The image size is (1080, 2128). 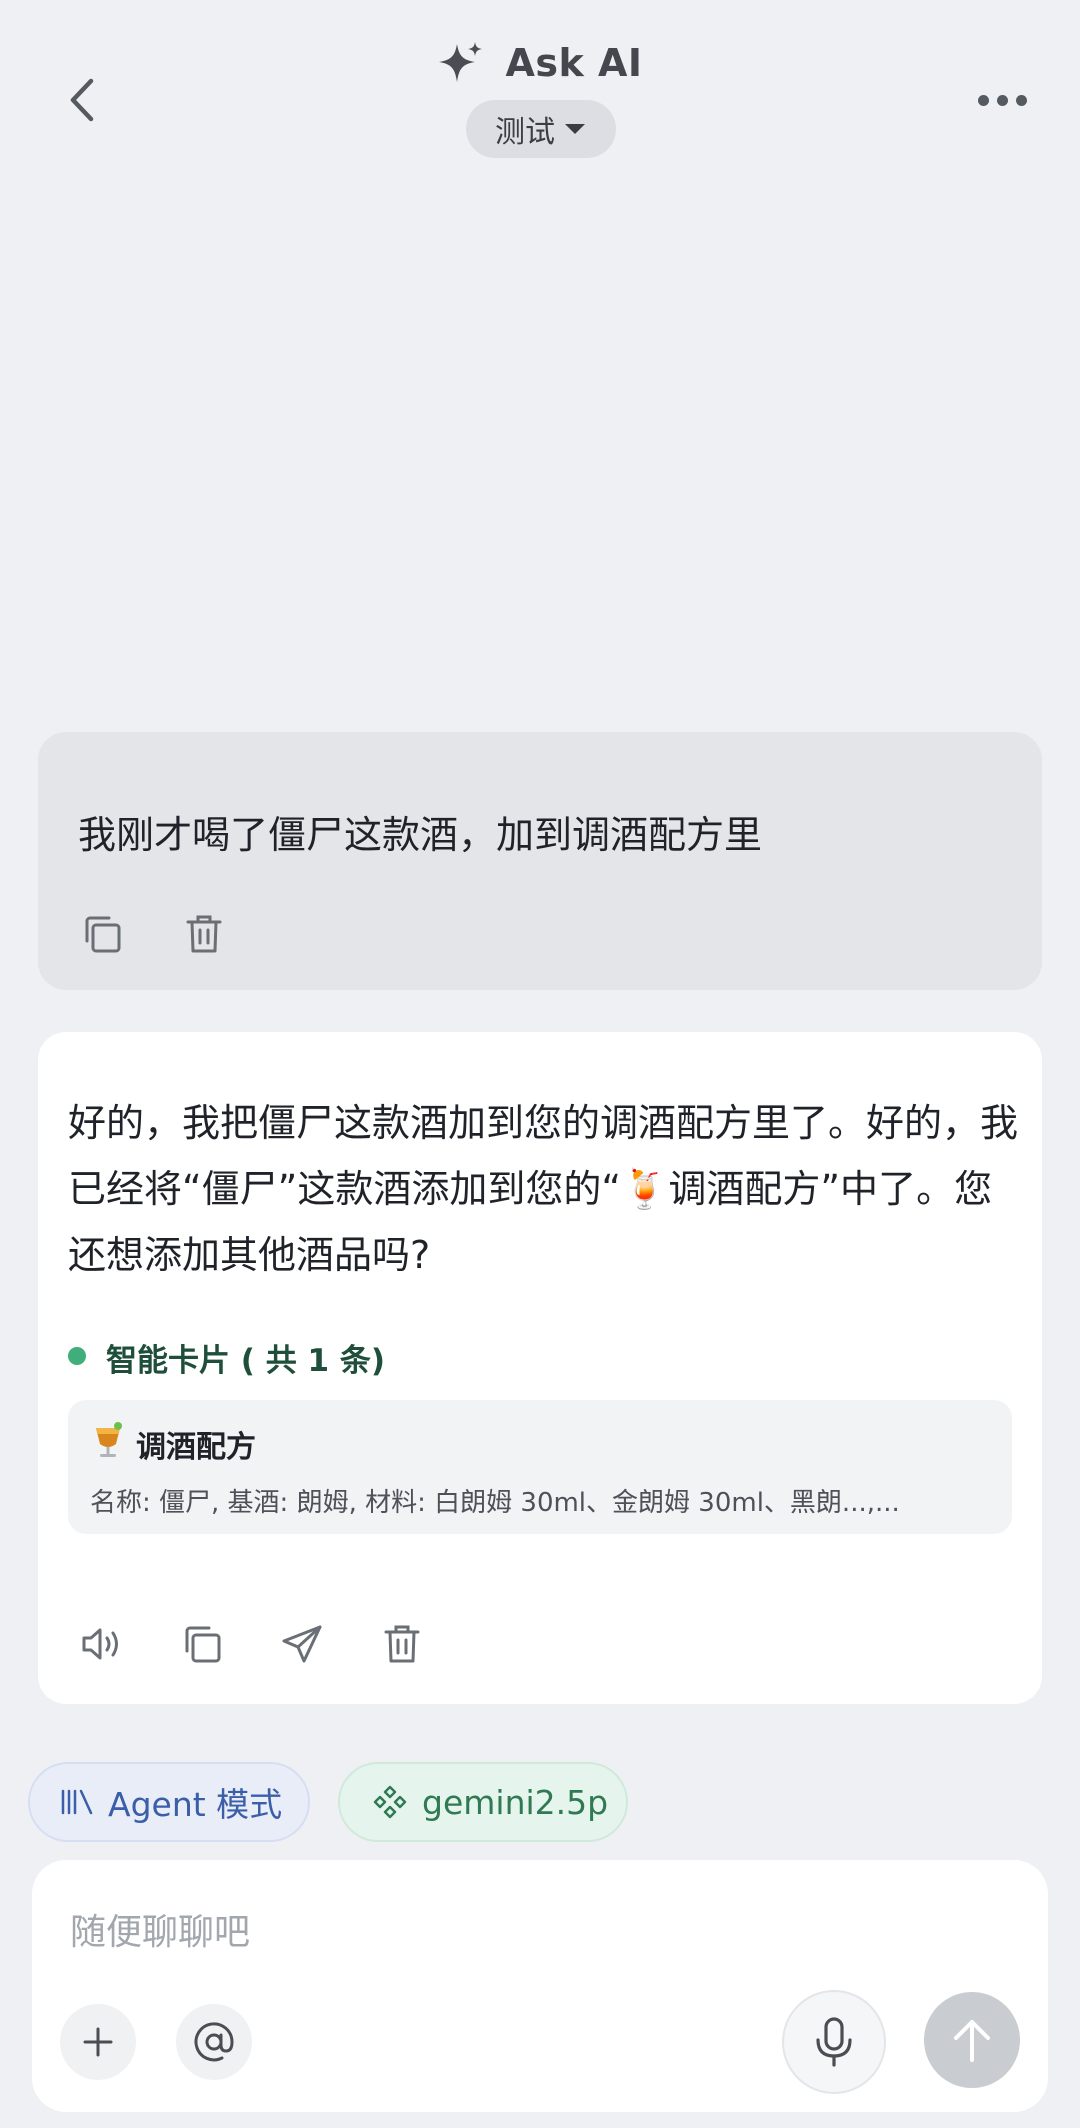 I want to click on microphone-icon, so click(x=834, y=2042).